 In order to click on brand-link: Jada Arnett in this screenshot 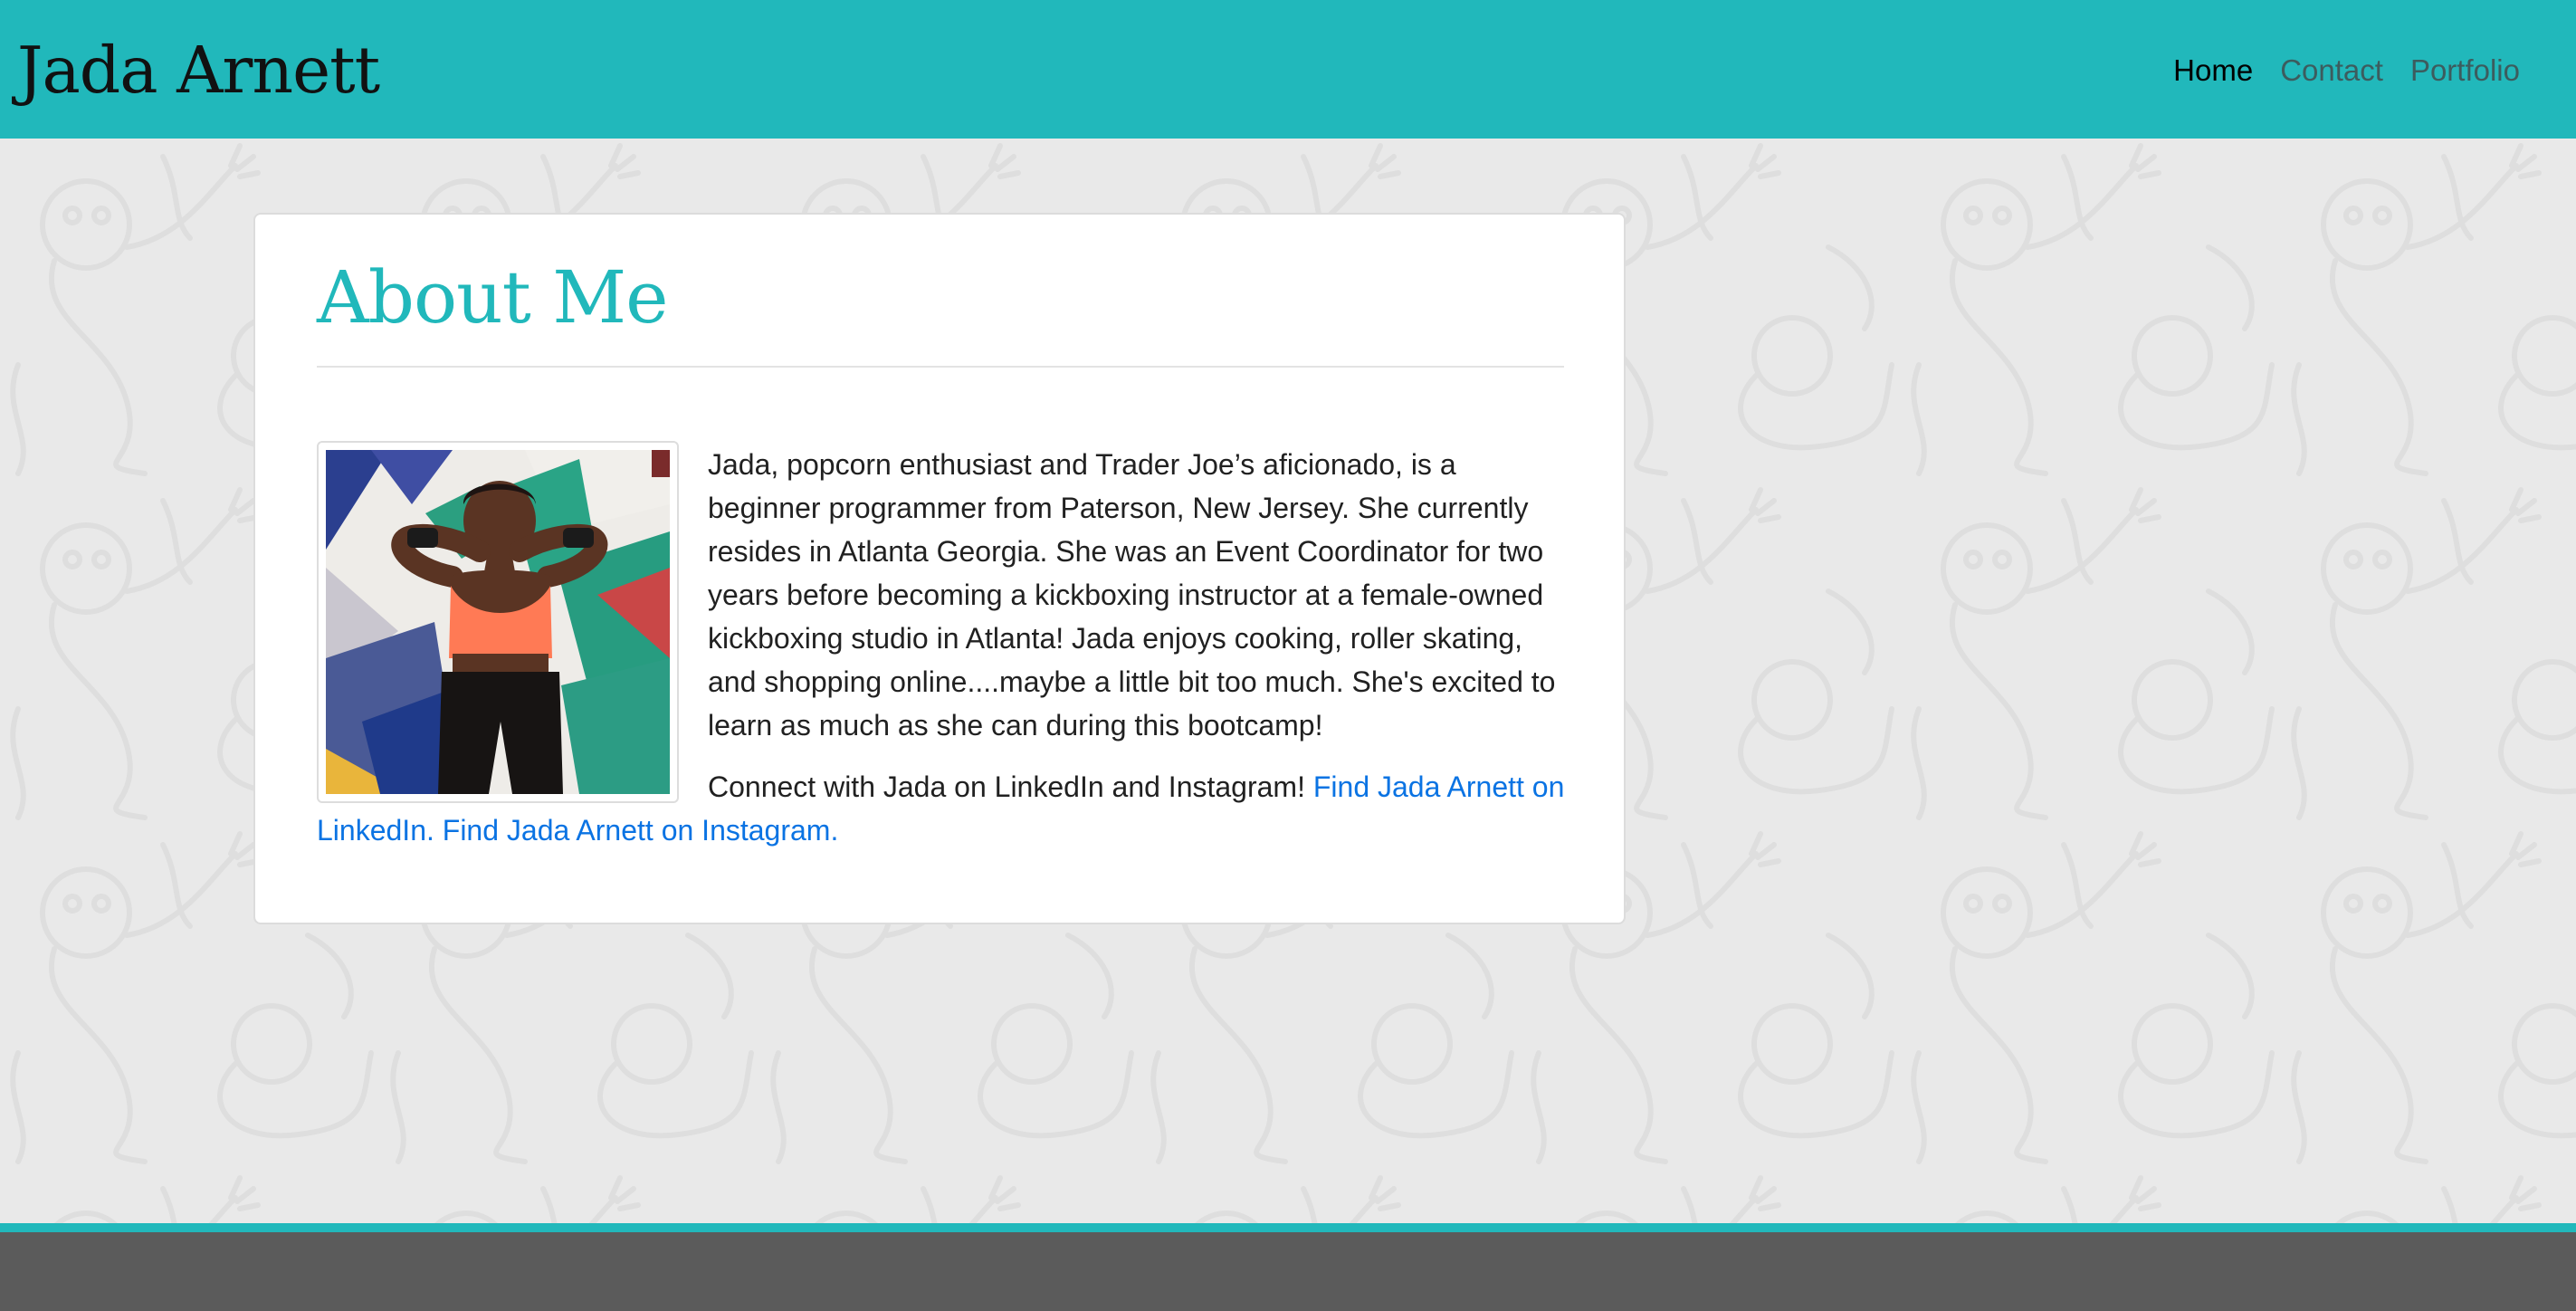, I will do `click(198, 70)`.